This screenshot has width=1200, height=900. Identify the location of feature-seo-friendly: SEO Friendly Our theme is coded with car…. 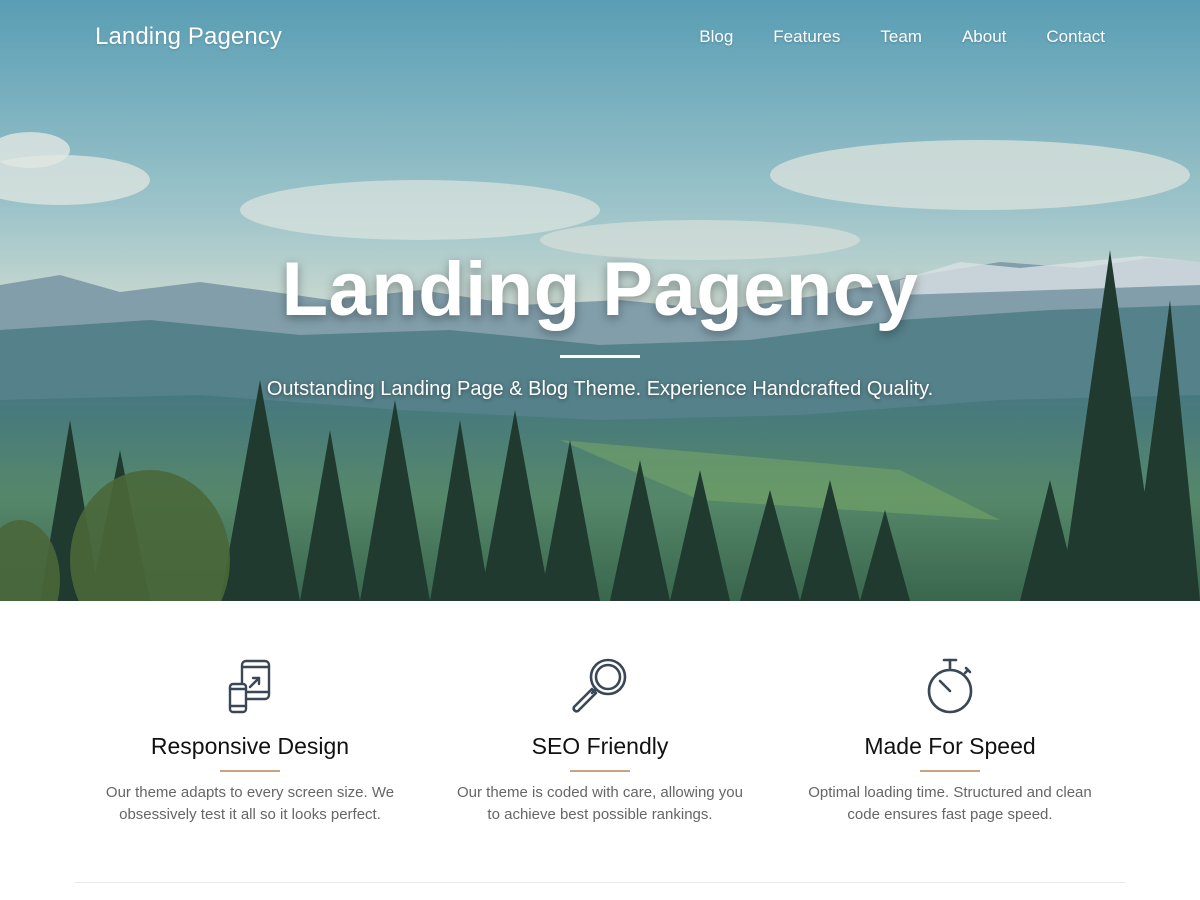
(600, 713).